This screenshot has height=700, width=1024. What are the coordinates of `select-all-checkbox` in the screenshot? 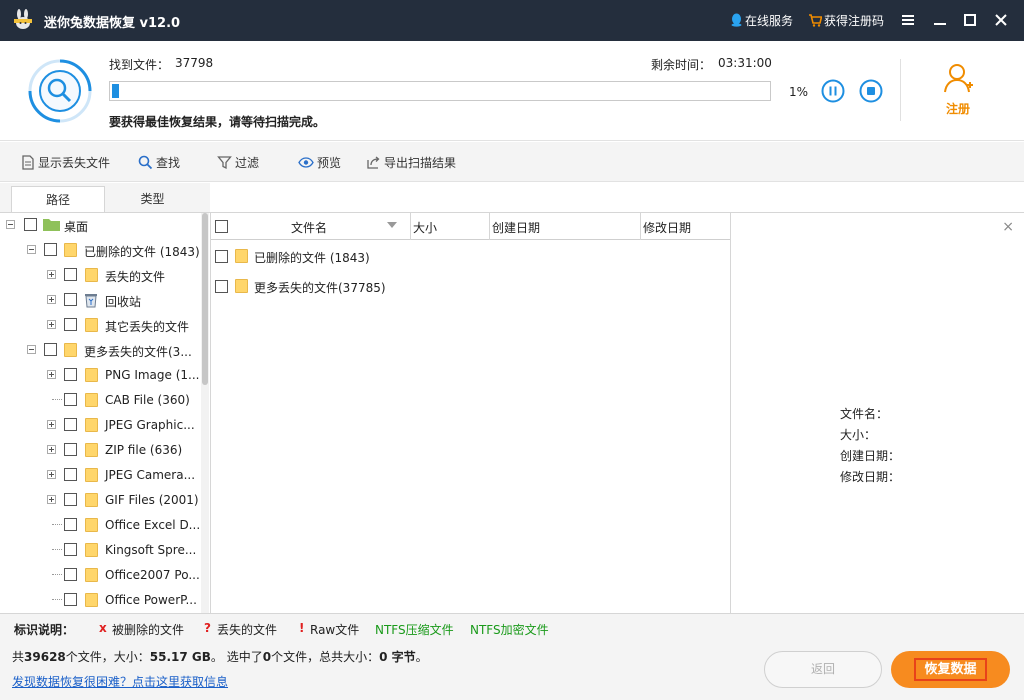 It's located at (221, 226).